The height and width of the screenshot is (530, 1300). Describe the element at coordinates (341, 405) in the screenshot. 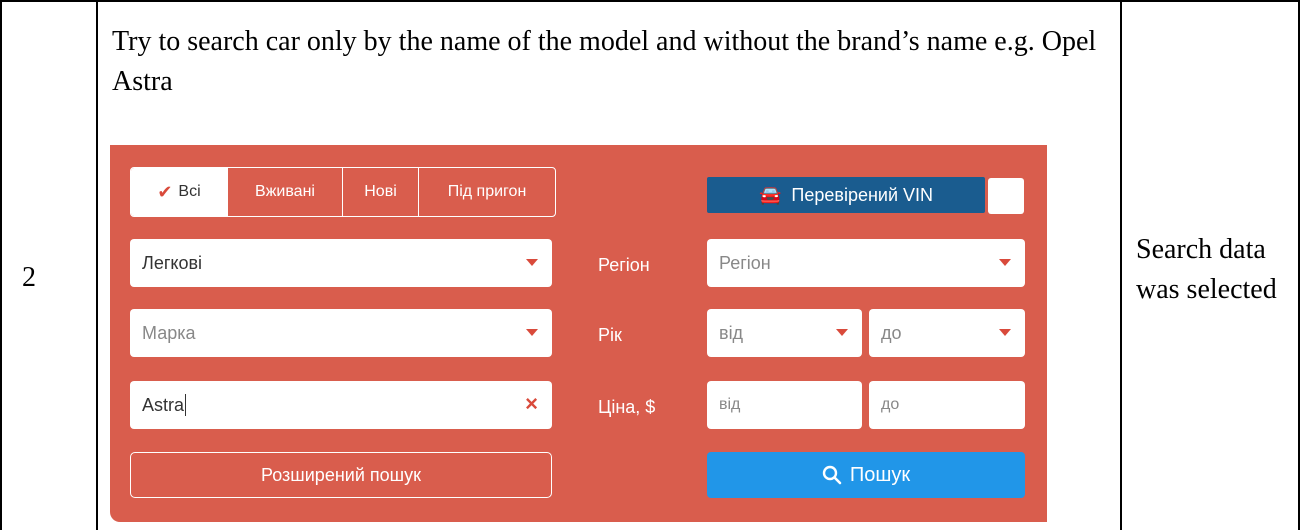

I see `model-input: Astra ×` at that location.